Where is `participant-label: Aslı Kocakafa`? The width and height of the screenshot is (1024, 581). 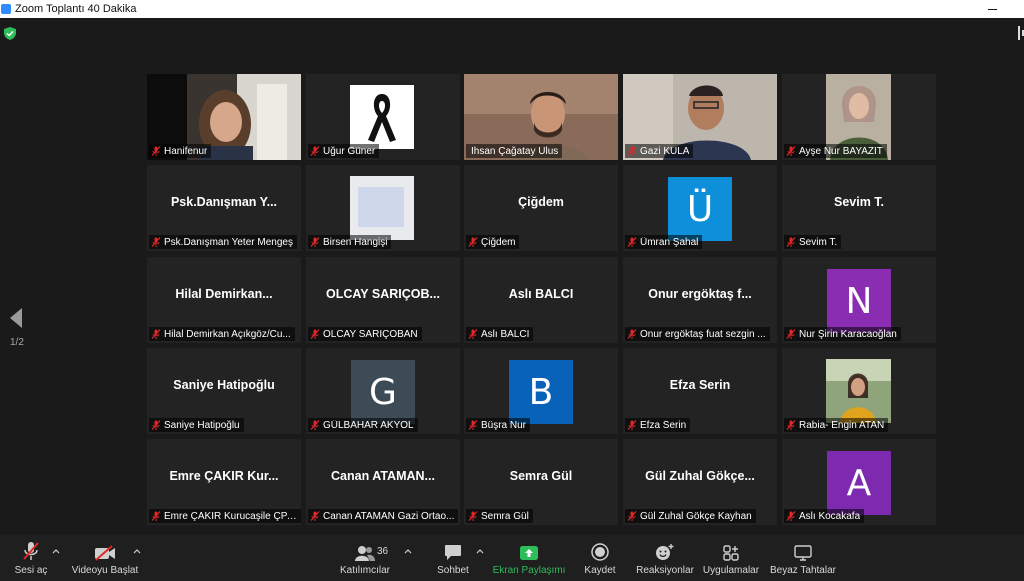
participant-label: Aslı Kocakafa is located at coordinates (824, 516).